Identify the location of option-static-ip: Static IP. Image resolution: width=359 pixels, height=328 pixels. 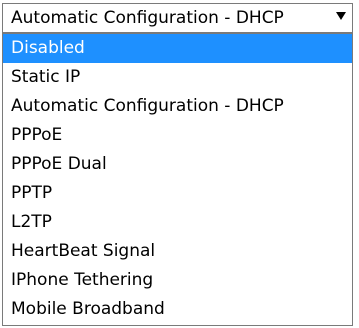
(177, 77).